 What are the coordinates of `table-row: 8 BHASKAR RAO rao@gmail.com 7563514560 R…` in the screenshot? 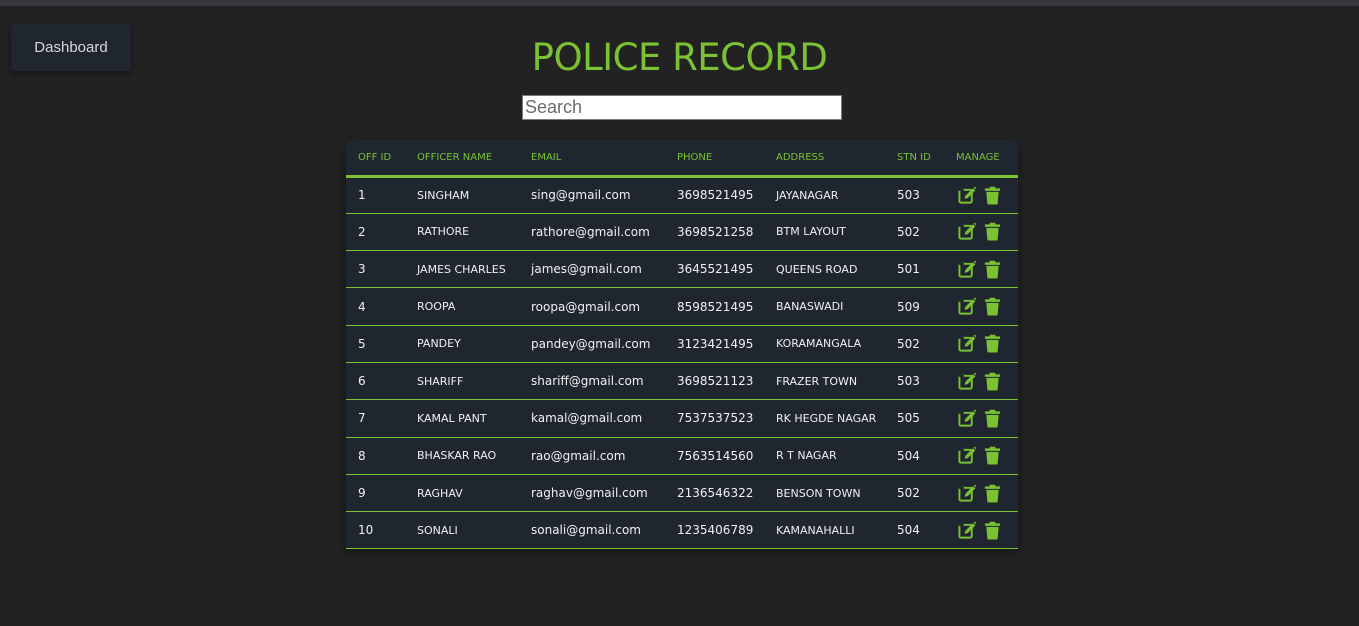 It's located at (682, 456).